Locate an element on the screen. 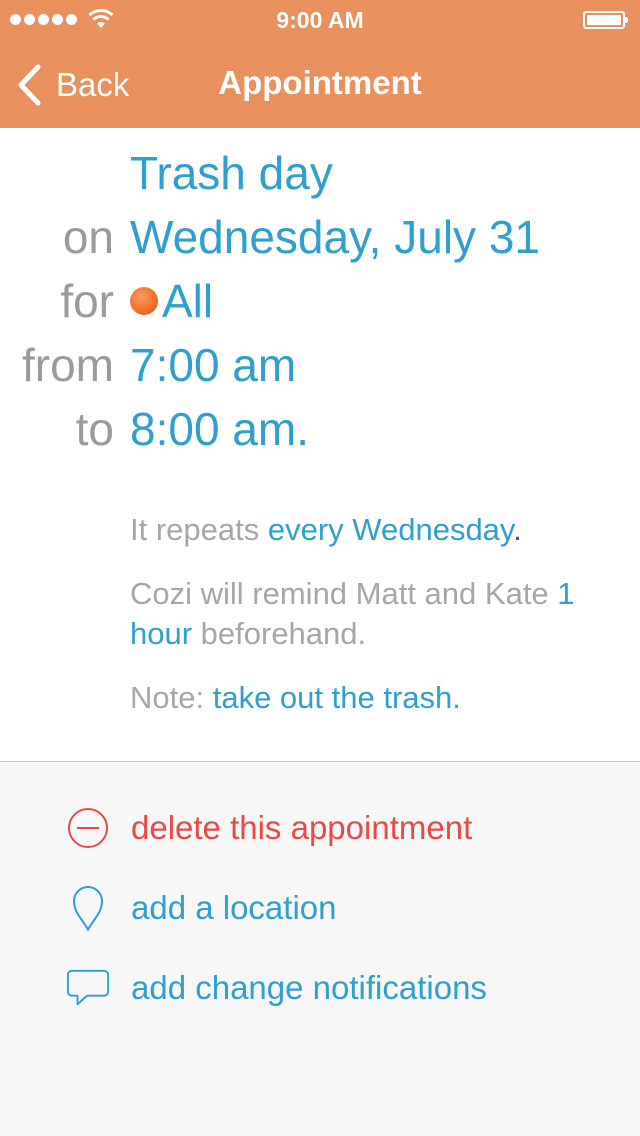 This screenshot has height=1136, width=640. repeat-prefix: It repeats is located at coordinates (199, 529).